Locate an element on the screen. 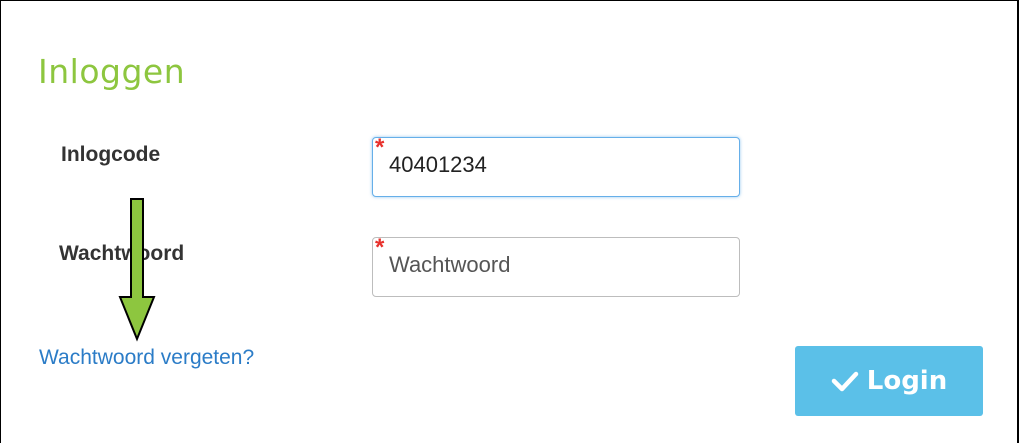 The height and width of the screenshot is (445, 1021). login-button: Login is located at coordinates (889, 381).